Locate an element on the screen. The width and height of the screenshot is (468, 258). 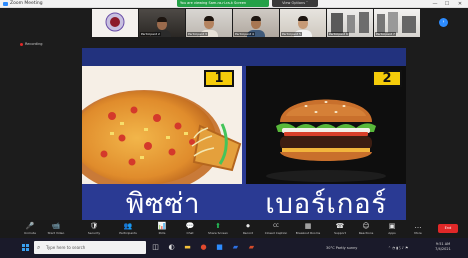
edge-browser-icon: ◐ is located at coordinates (171, 247).